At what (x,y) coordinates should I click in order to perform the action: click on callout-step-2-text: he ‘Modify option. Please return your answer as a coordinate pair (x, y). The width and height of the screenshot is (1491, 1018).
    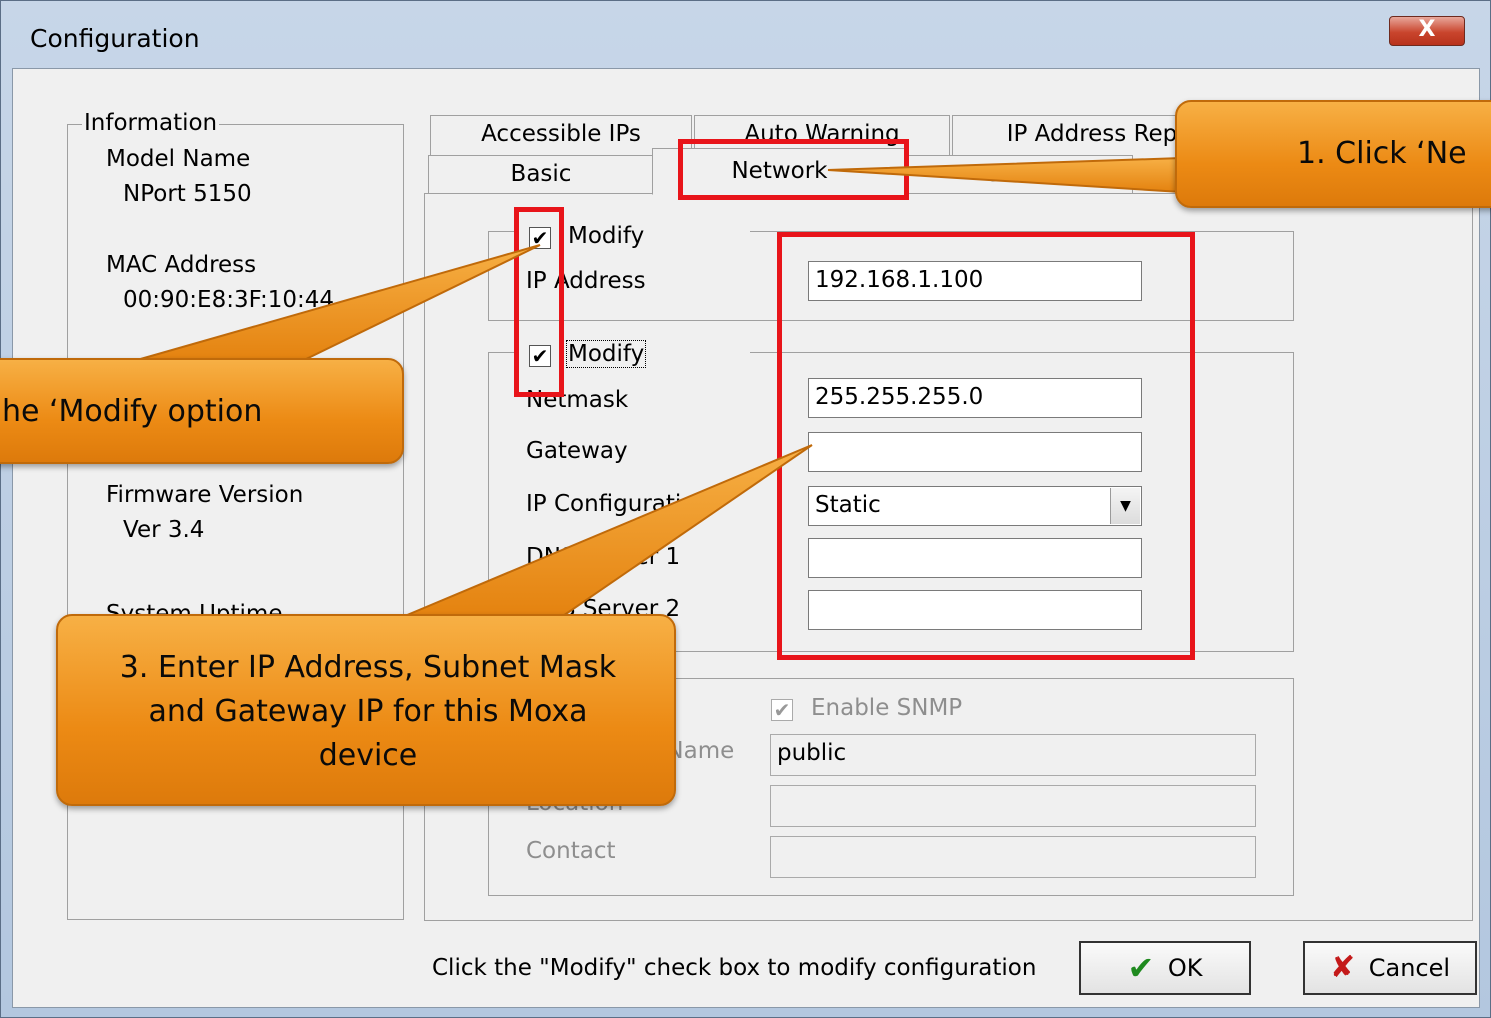
    Looking at the image, I should click on (132, 411).